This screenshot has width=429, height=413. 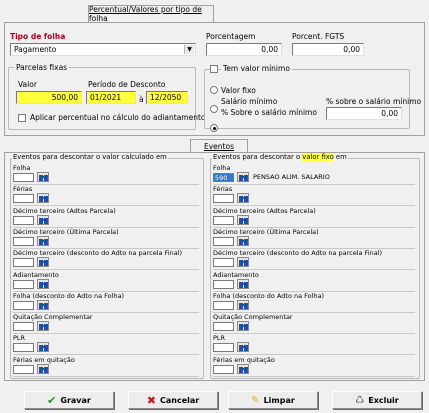 I want to click on porcent-fgts-label: Porcent. FGTS, so click(x=318, y=36).